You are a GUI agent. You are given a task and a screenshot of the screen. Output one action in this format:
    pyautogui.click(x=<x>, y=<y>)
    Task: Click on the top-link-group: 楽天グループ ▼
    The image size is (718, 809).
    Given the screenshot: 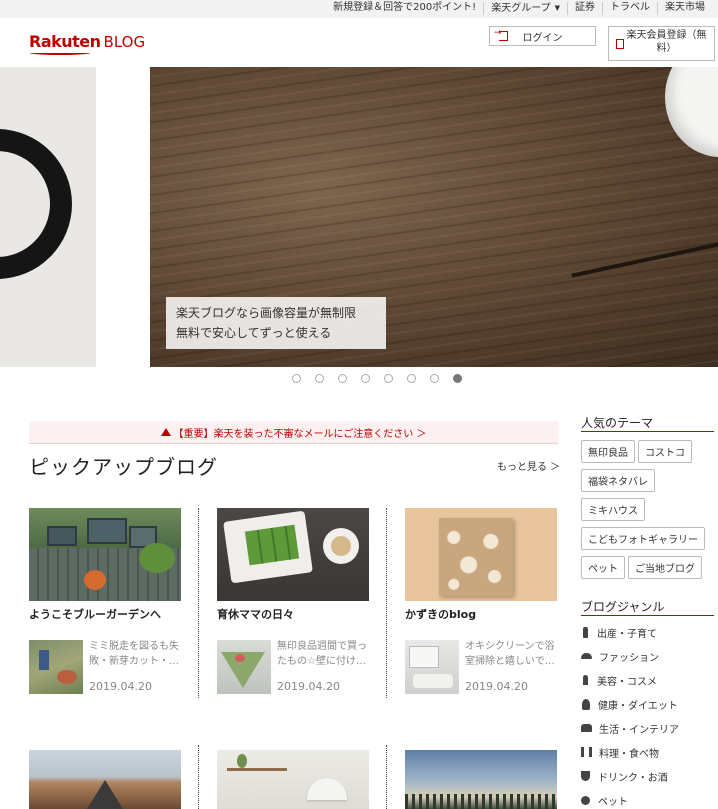 What is the action you would take?
    pyautogui.click(x=525, y=8)
    